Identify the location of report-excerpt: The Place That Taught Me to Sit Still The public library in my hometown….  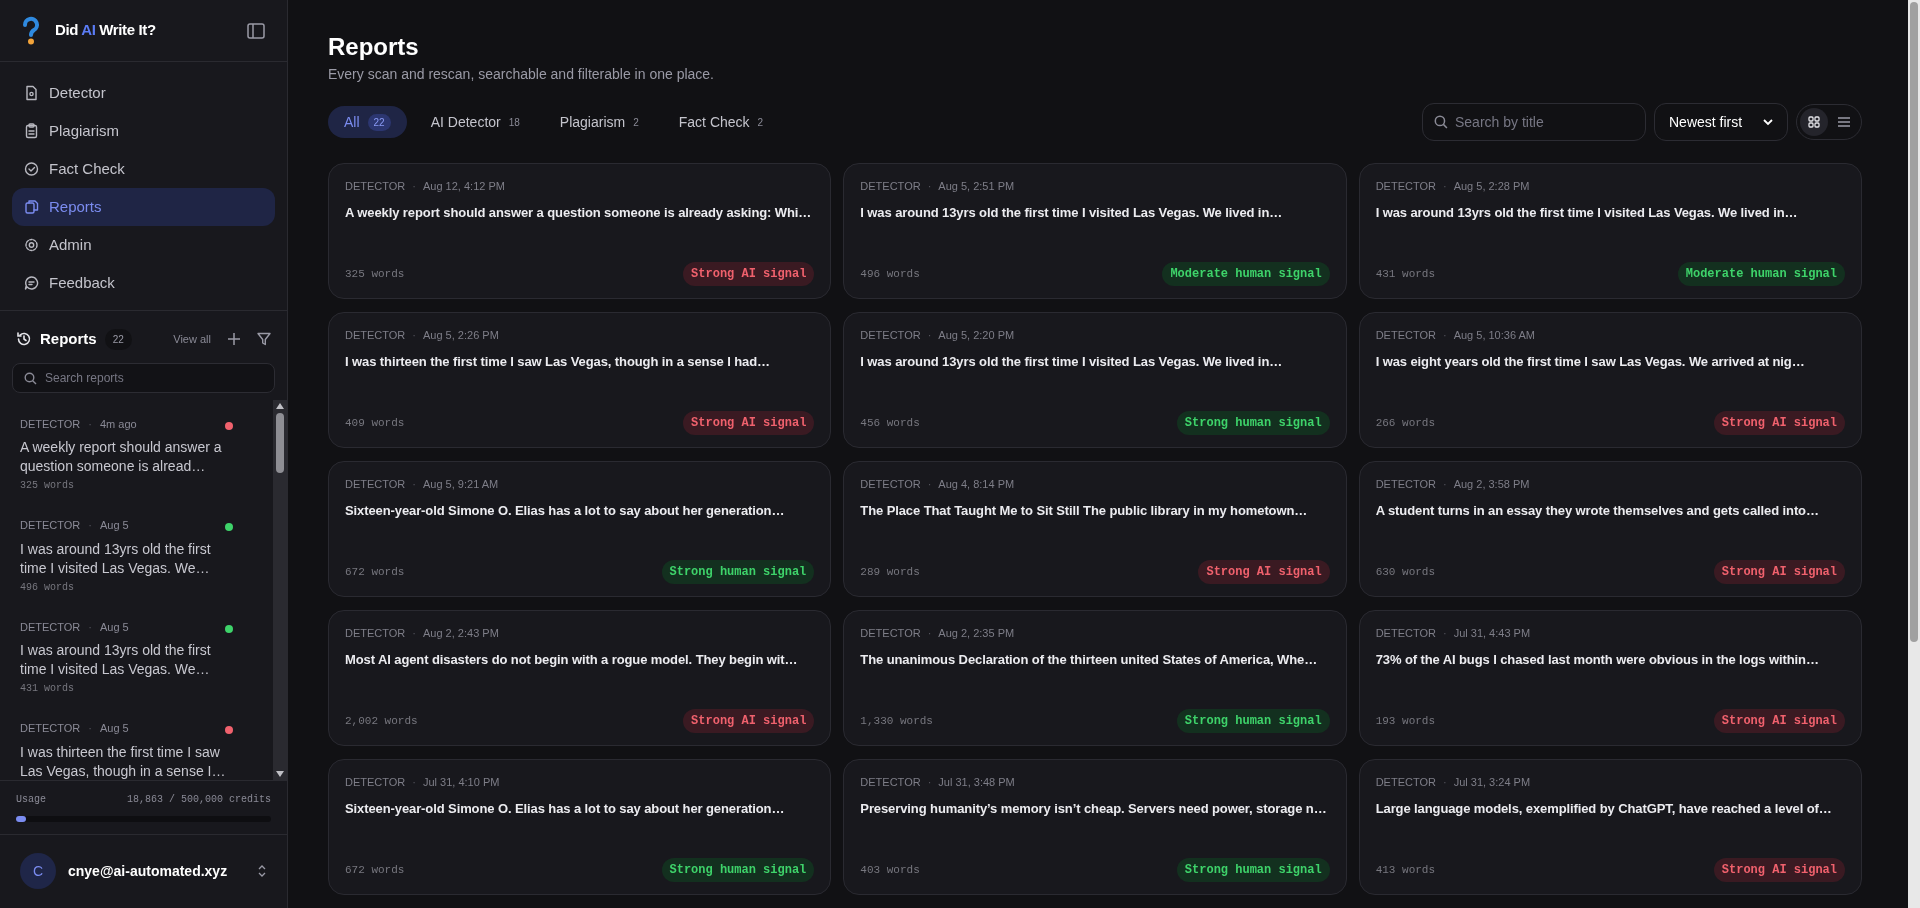
(1084, 510).